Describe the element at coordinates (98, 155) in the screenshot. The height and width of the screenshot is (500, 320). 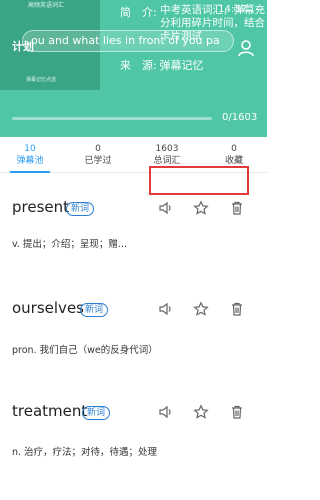
I see `tab-learned: 0 已学过` at that location.